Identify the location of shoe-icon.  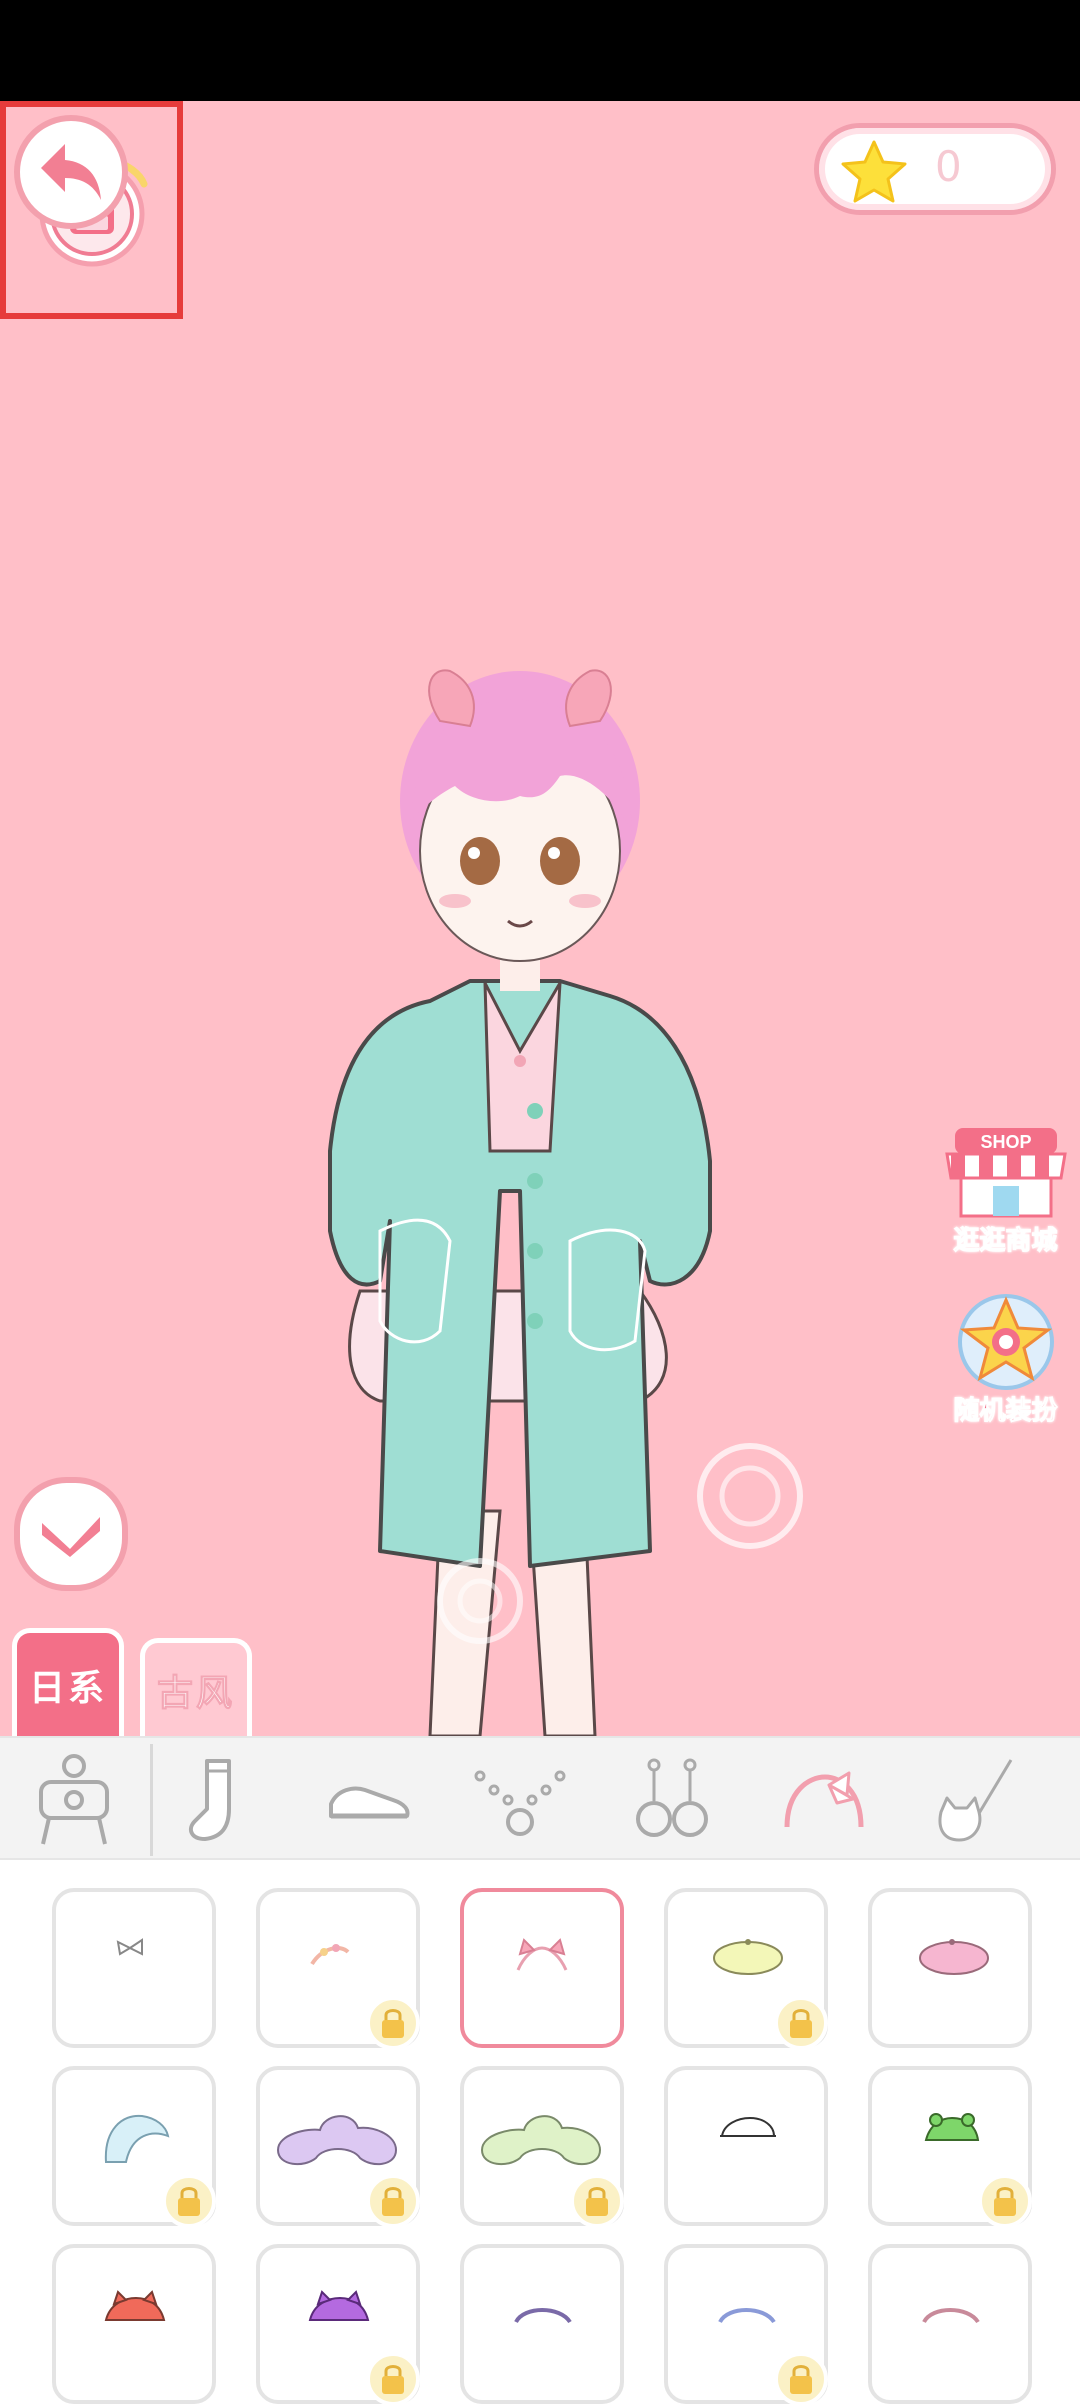
(369, 1802).